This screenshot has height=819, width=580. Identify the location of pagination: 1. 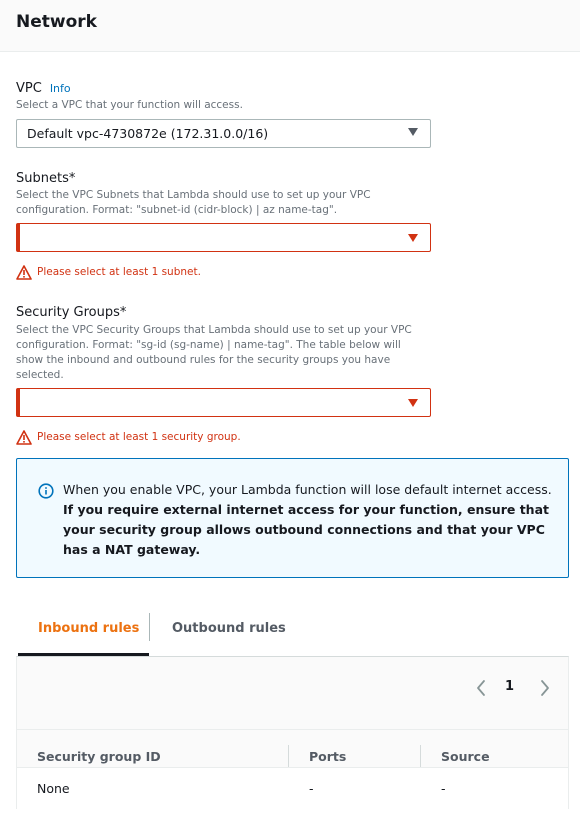
(512, 688).